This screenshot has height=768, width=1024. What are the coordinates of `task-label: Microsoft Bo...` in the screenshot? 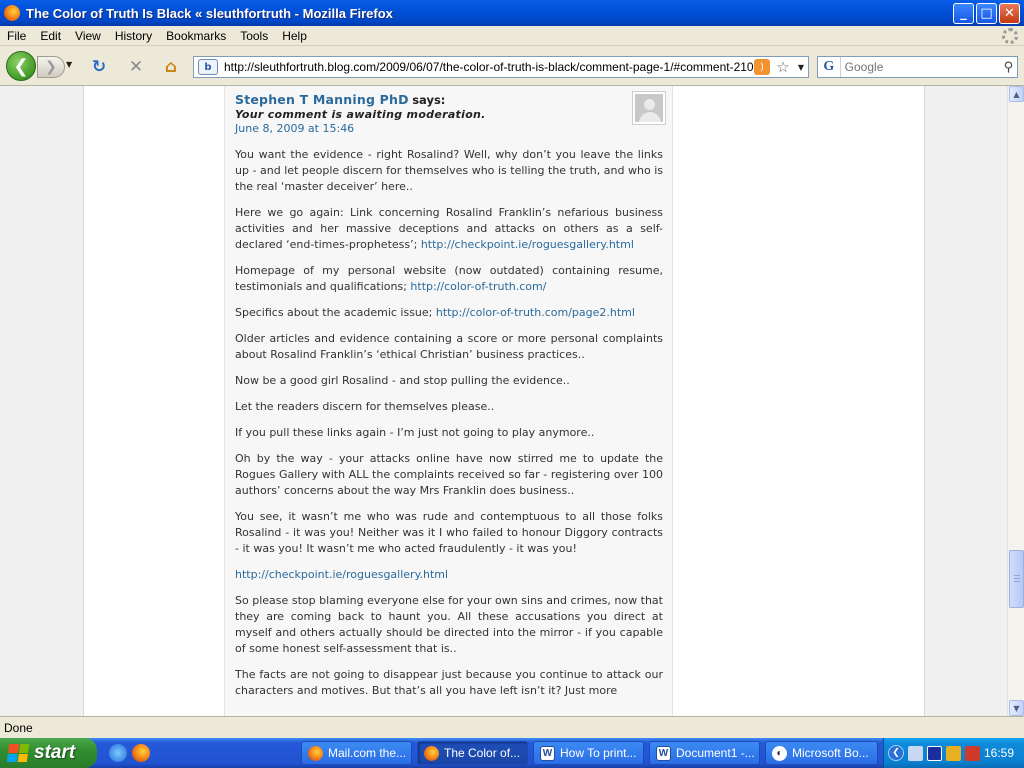 It's located at (830, 753).